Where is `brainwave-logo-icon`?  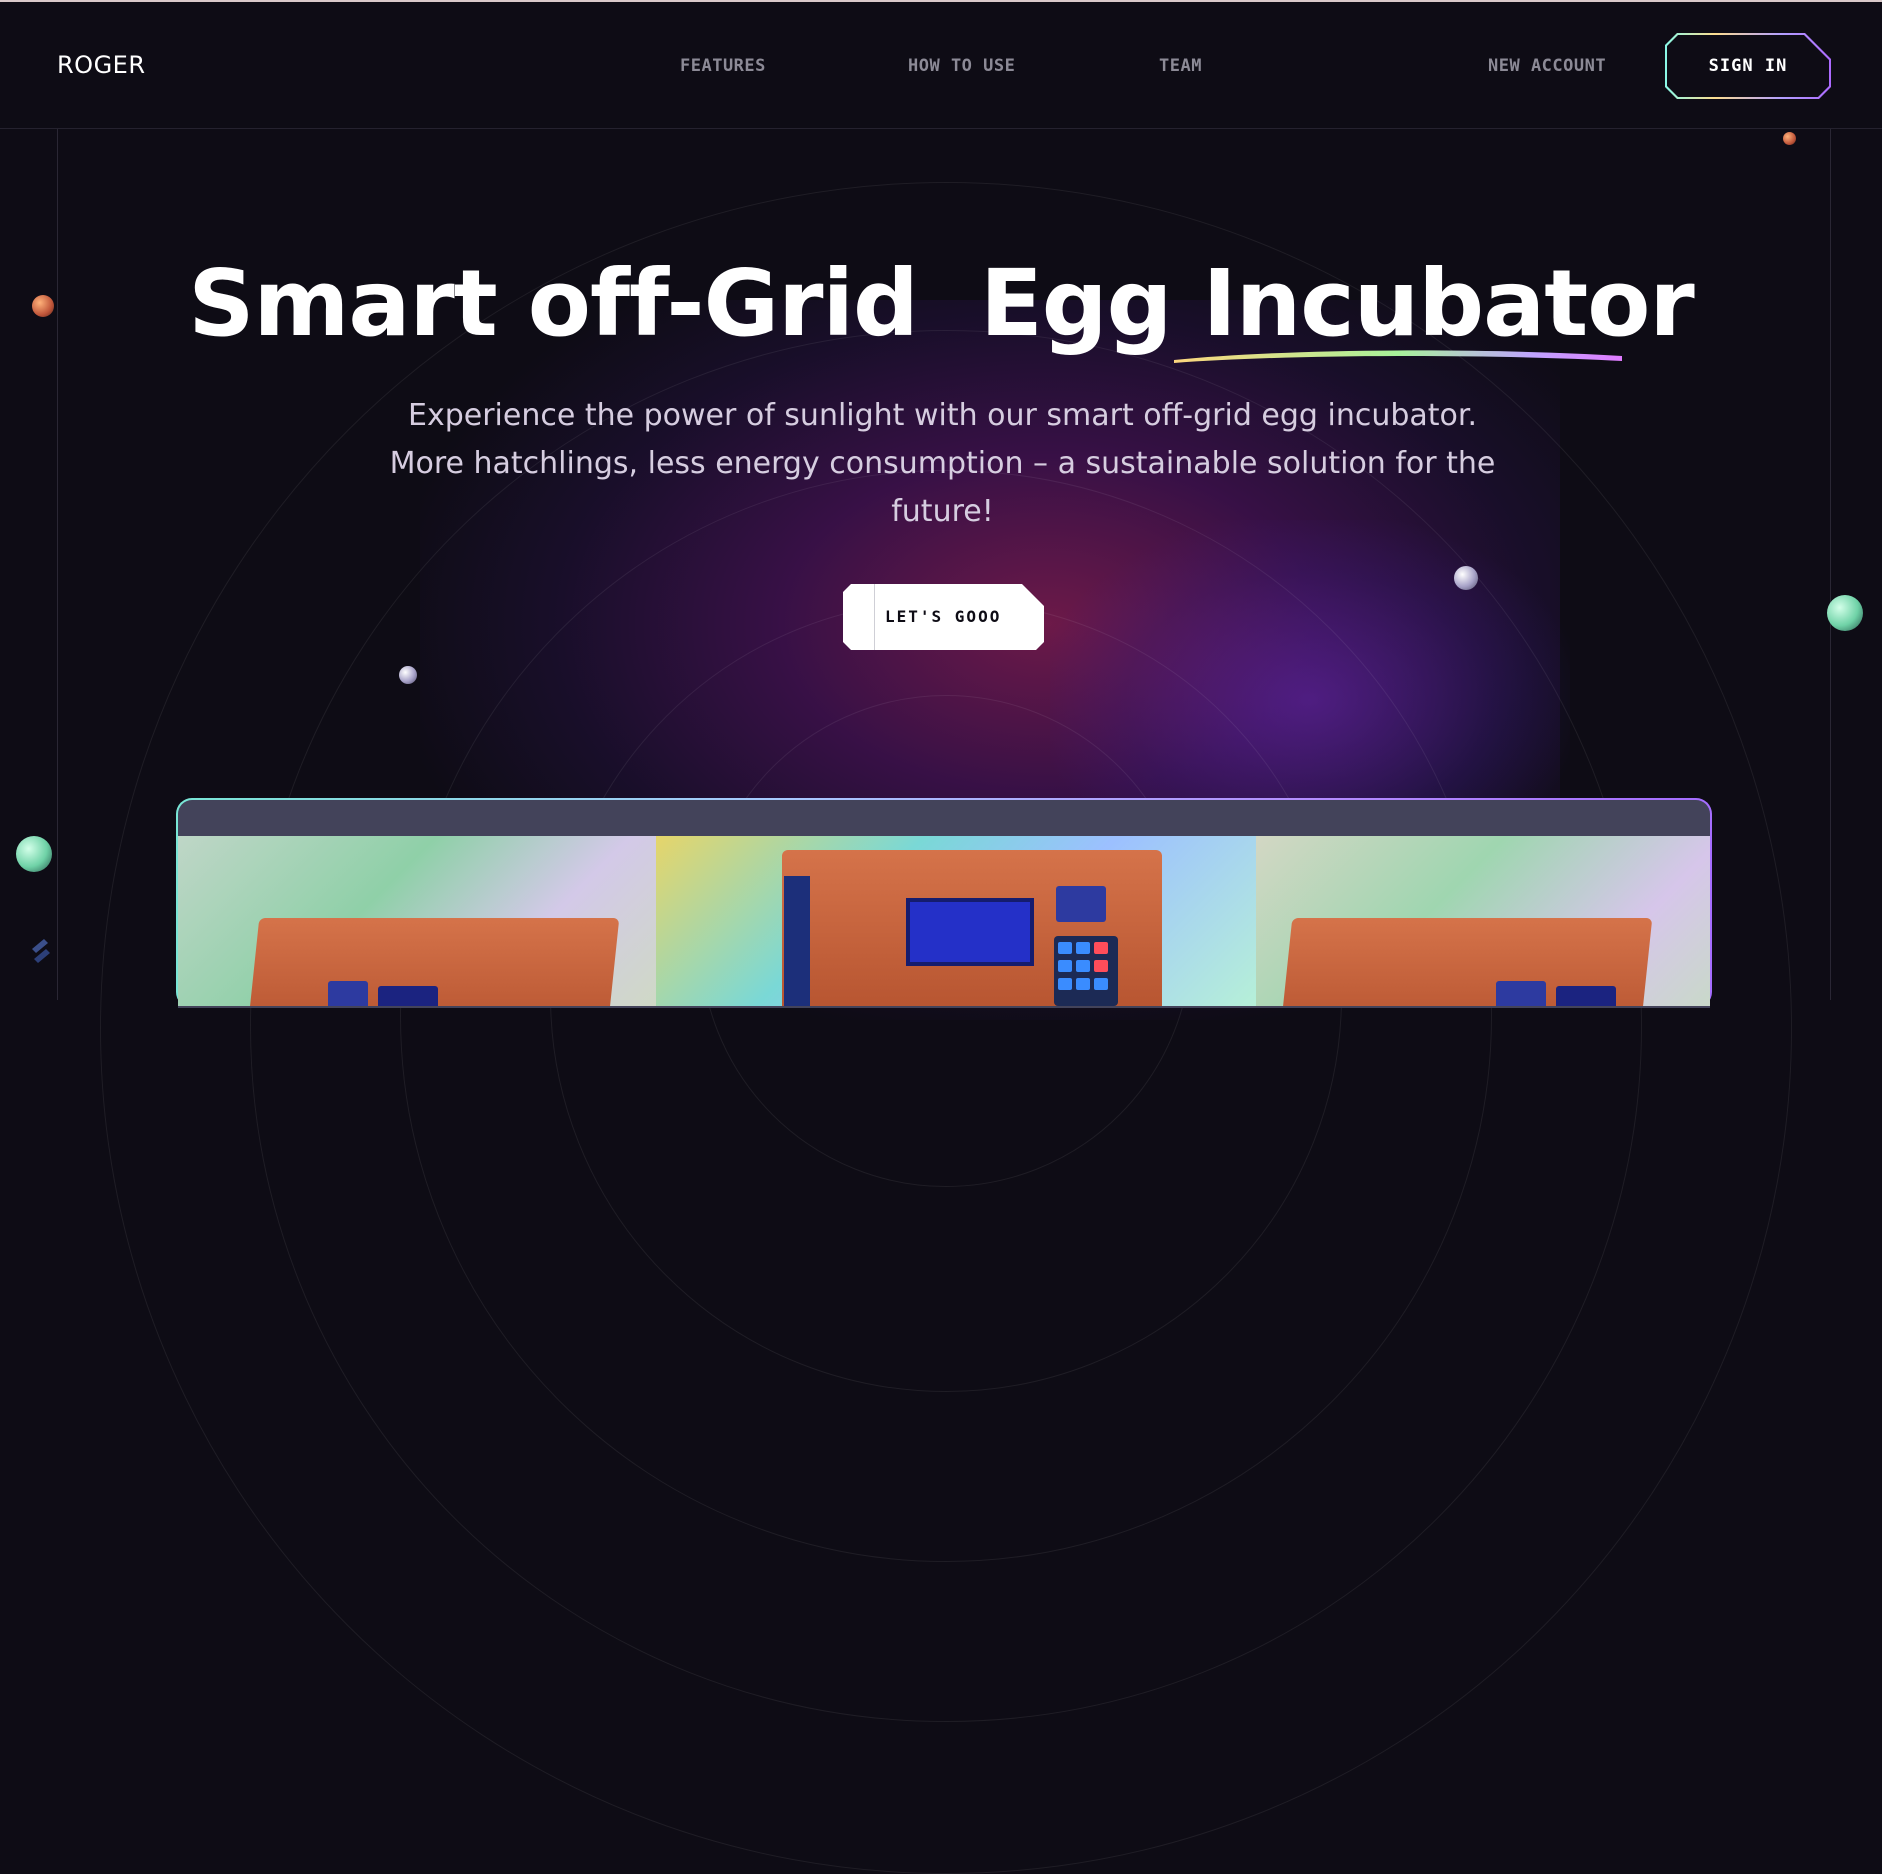 brainwave-logo-icon is located at coordinates (41, 951).